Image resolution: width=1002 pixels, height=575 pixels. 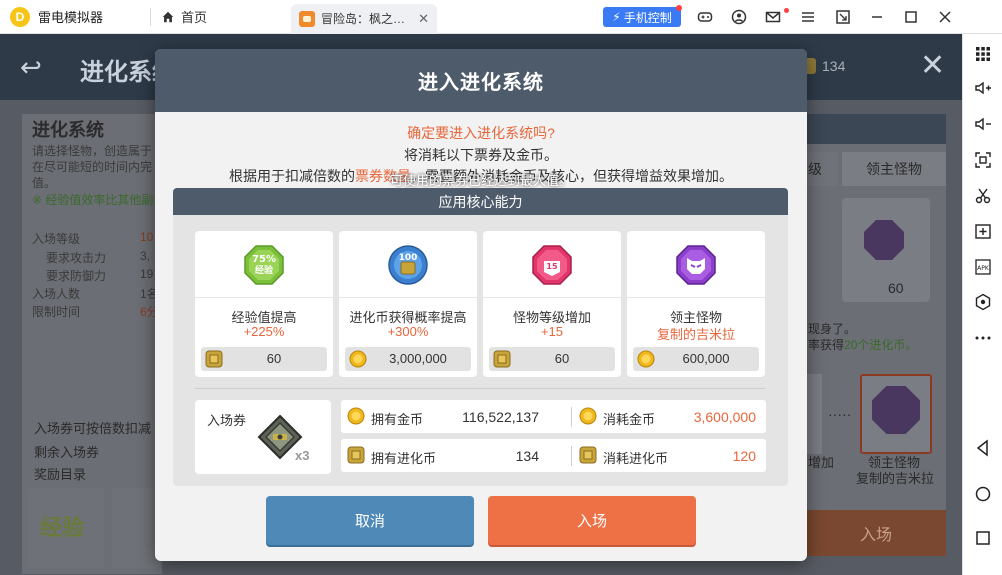 What do you see at coordinates (527, 456) in the screenshot?
I see `owned-coin-value: 134` at bounding box center [527, 456].